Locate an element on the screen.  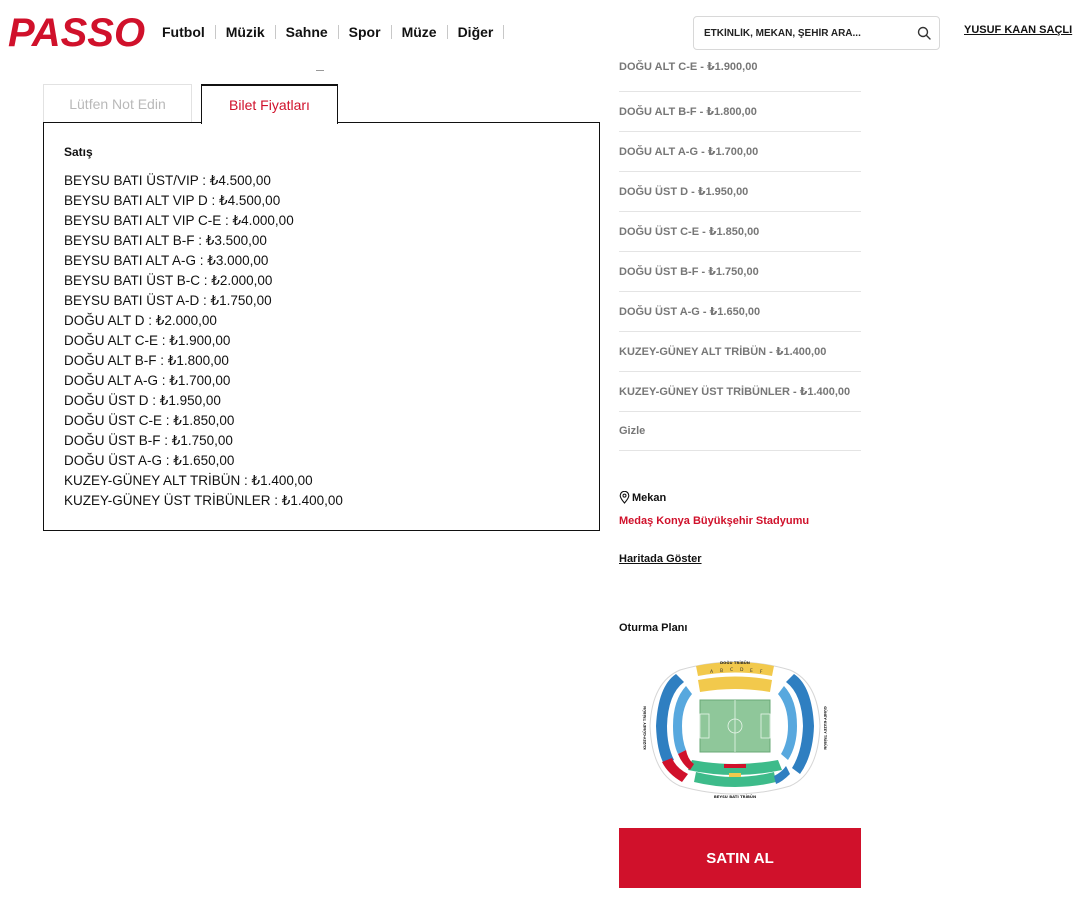
divider is located at coordinates (320, 70).